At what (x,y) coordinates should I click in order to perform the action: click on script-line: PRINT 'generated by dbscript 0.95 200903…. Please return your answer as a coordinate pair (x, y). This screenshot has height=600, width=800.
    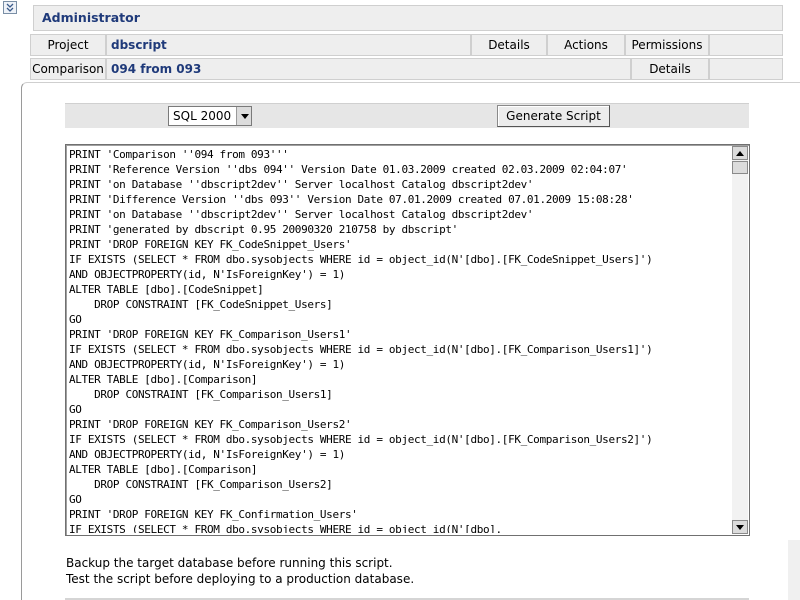
    Looking at the image, I should click on (263, 229).